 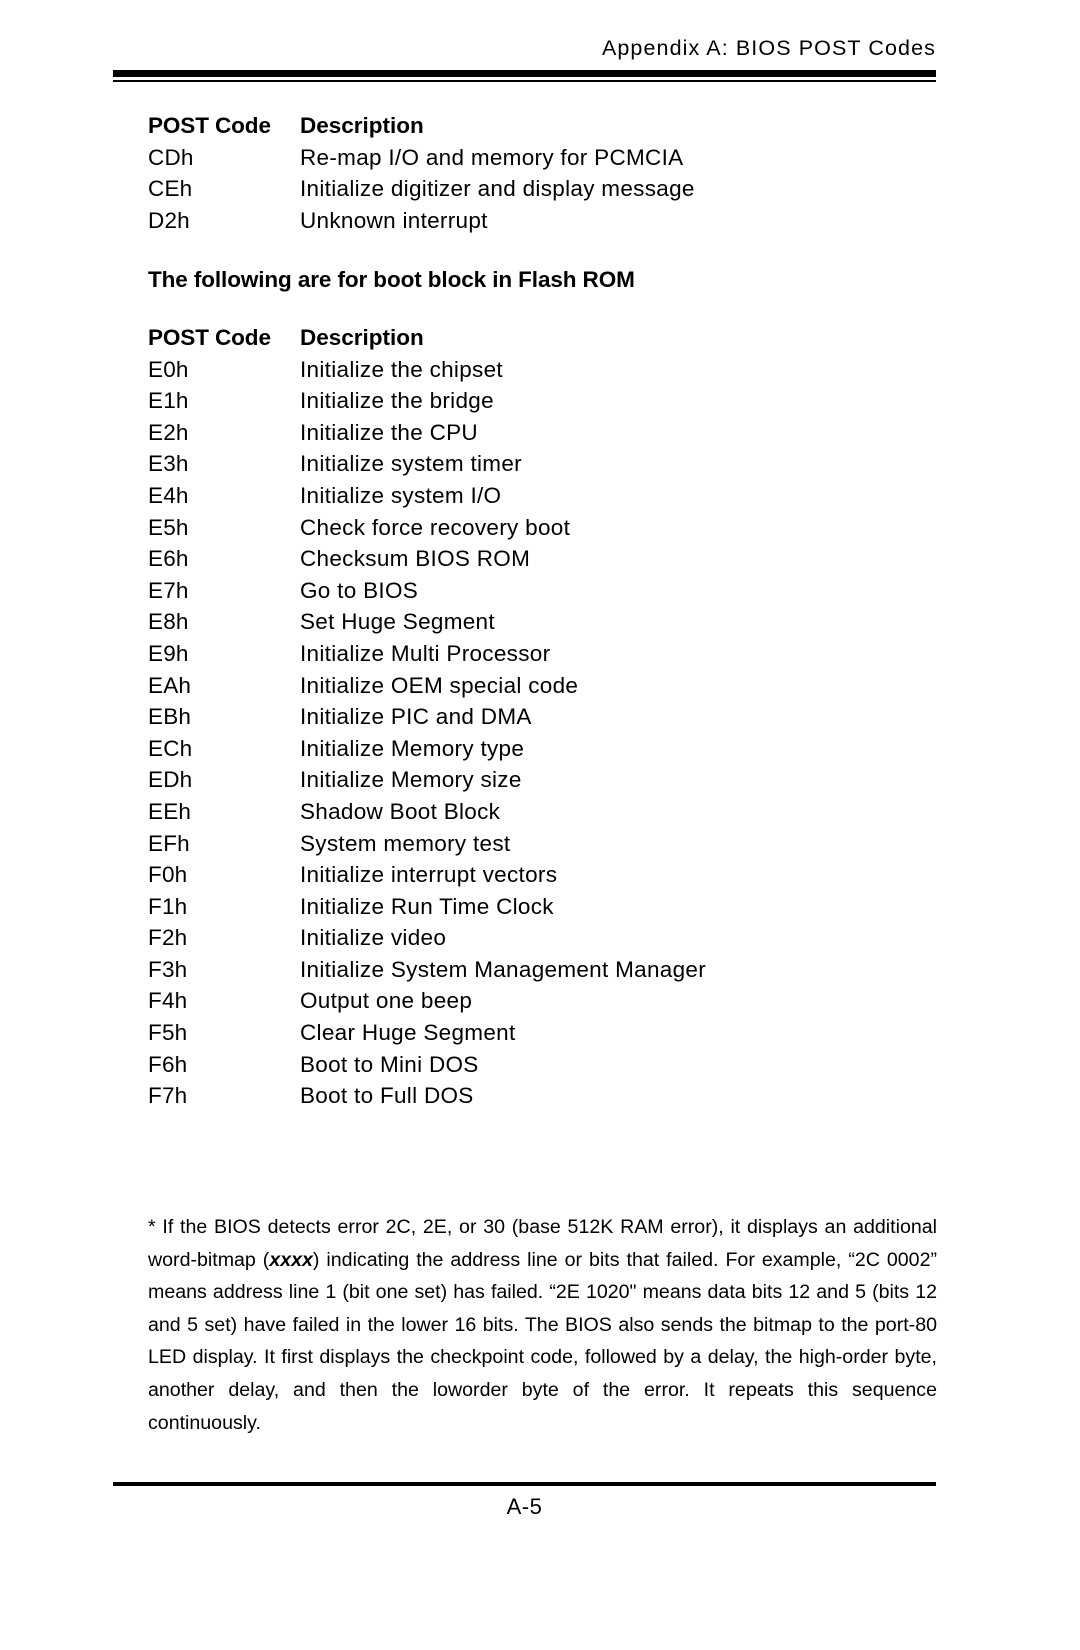 What do you see at coordinates (429, 875) in the screenshot?
I see `cell-description: Initialize interrupt vectors` at bounding box center [429, 875].